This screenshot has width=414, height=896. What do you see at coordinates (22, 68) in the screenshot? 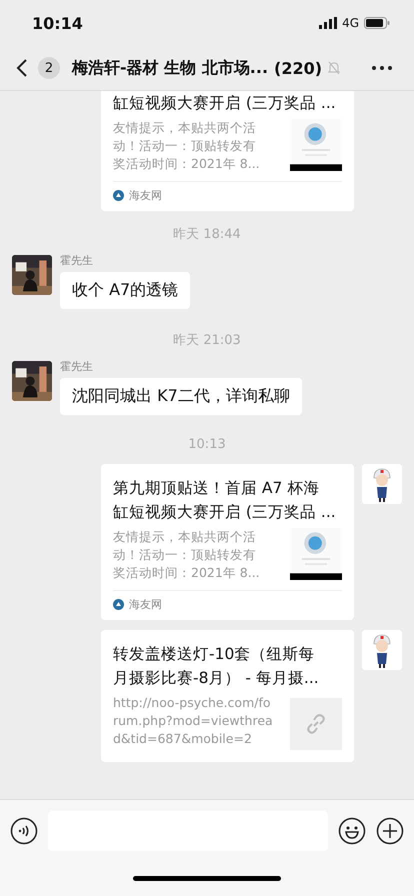
I see `back-icon` at bounding box center [22, 68].